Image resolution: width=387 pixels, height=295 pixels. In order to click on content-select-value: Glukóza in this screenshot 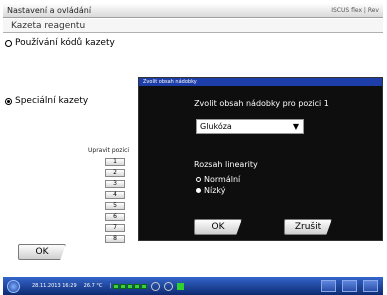, I will do `click(216, 126)`.